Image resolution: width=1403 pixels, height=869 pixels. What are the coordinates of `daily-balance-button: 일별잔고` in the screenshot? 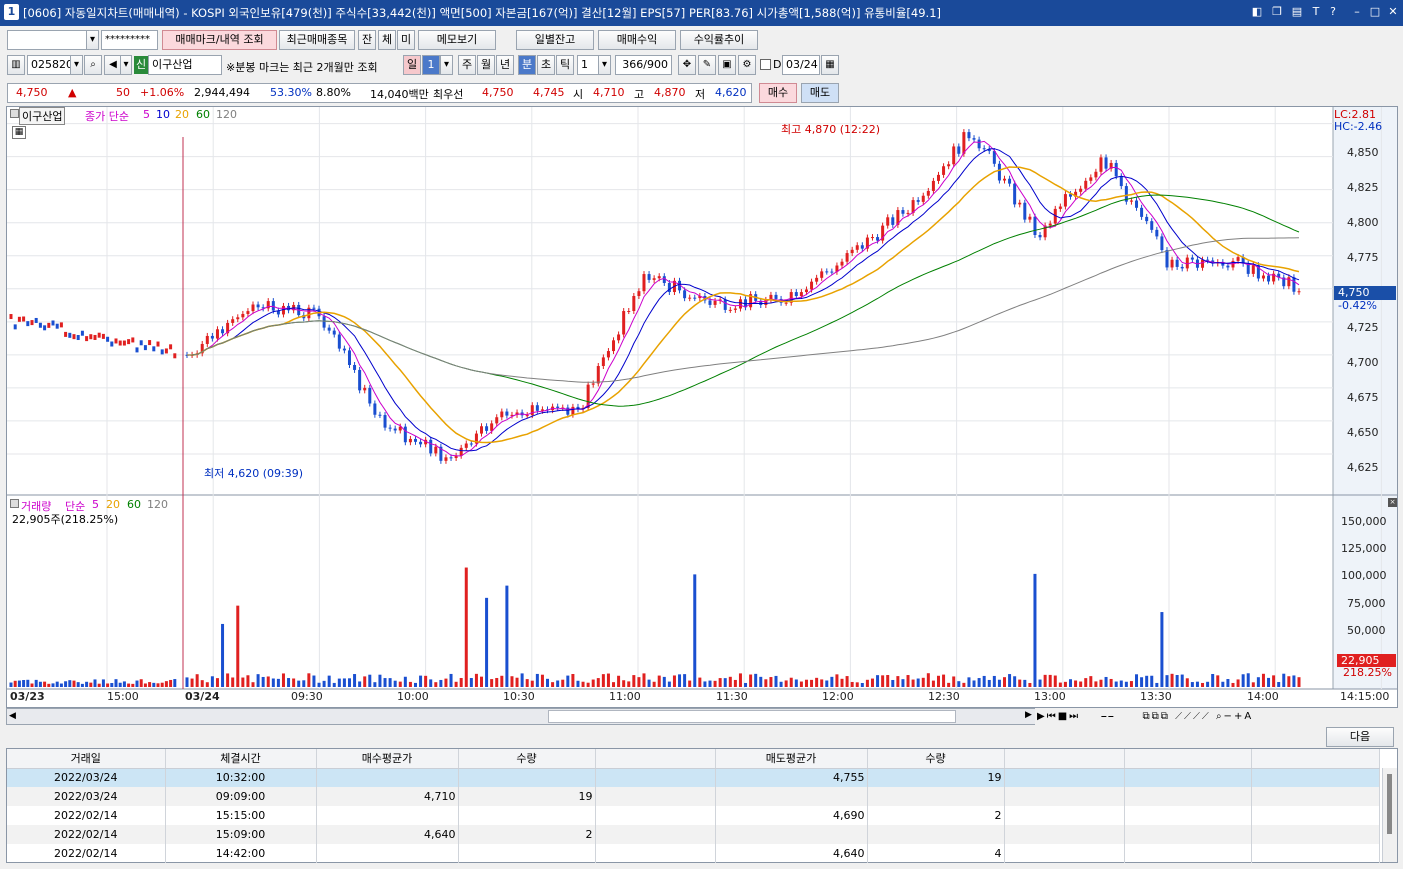 It's located at (555, 40).